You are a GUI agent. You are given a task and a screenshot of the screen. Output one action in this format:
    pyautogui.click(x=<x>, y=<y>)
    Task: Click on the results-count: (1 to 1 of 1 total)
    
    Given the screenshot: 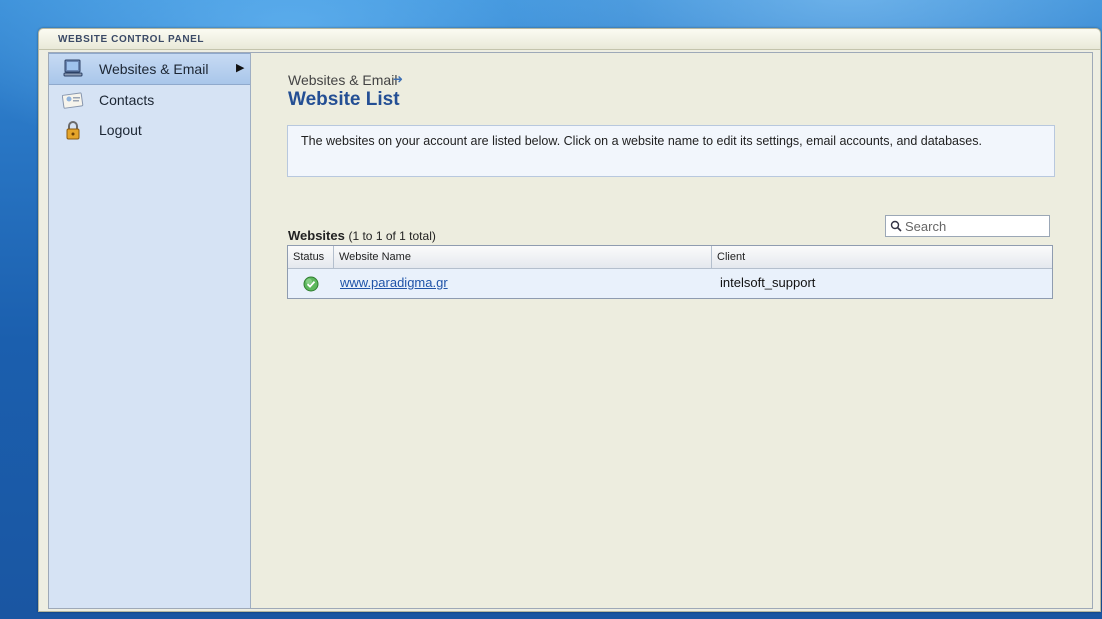 What is the action you would take?
    pyautogui.click(x=392, y=236)
    